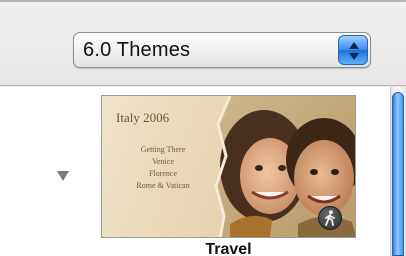 This screenshot has width=406, height=256. I want to click on scrollbar-thumb, so click(398, 174).